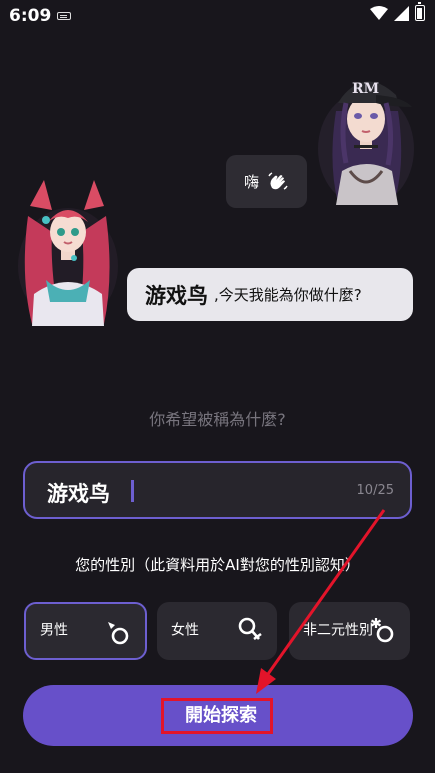 Image resolution: width=435 pixels, height=773 pixels. Describe the element at coordinates (78, 493) in the screenshot. I see `name-input-value: 游戏鸟` at that location.